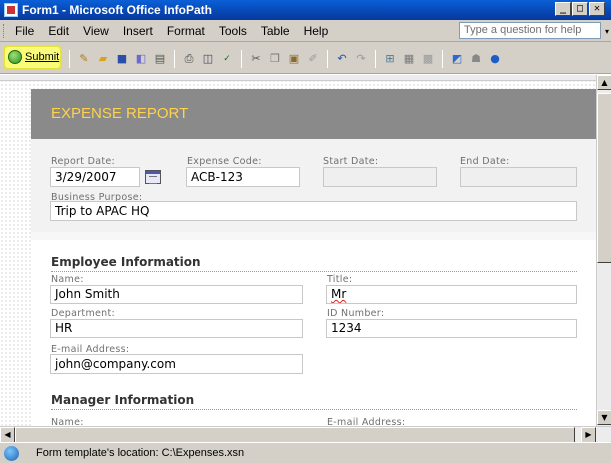  Describe the element at coordinates (83, 313) in the screenshot. I see `department-label: Department:` at that location.